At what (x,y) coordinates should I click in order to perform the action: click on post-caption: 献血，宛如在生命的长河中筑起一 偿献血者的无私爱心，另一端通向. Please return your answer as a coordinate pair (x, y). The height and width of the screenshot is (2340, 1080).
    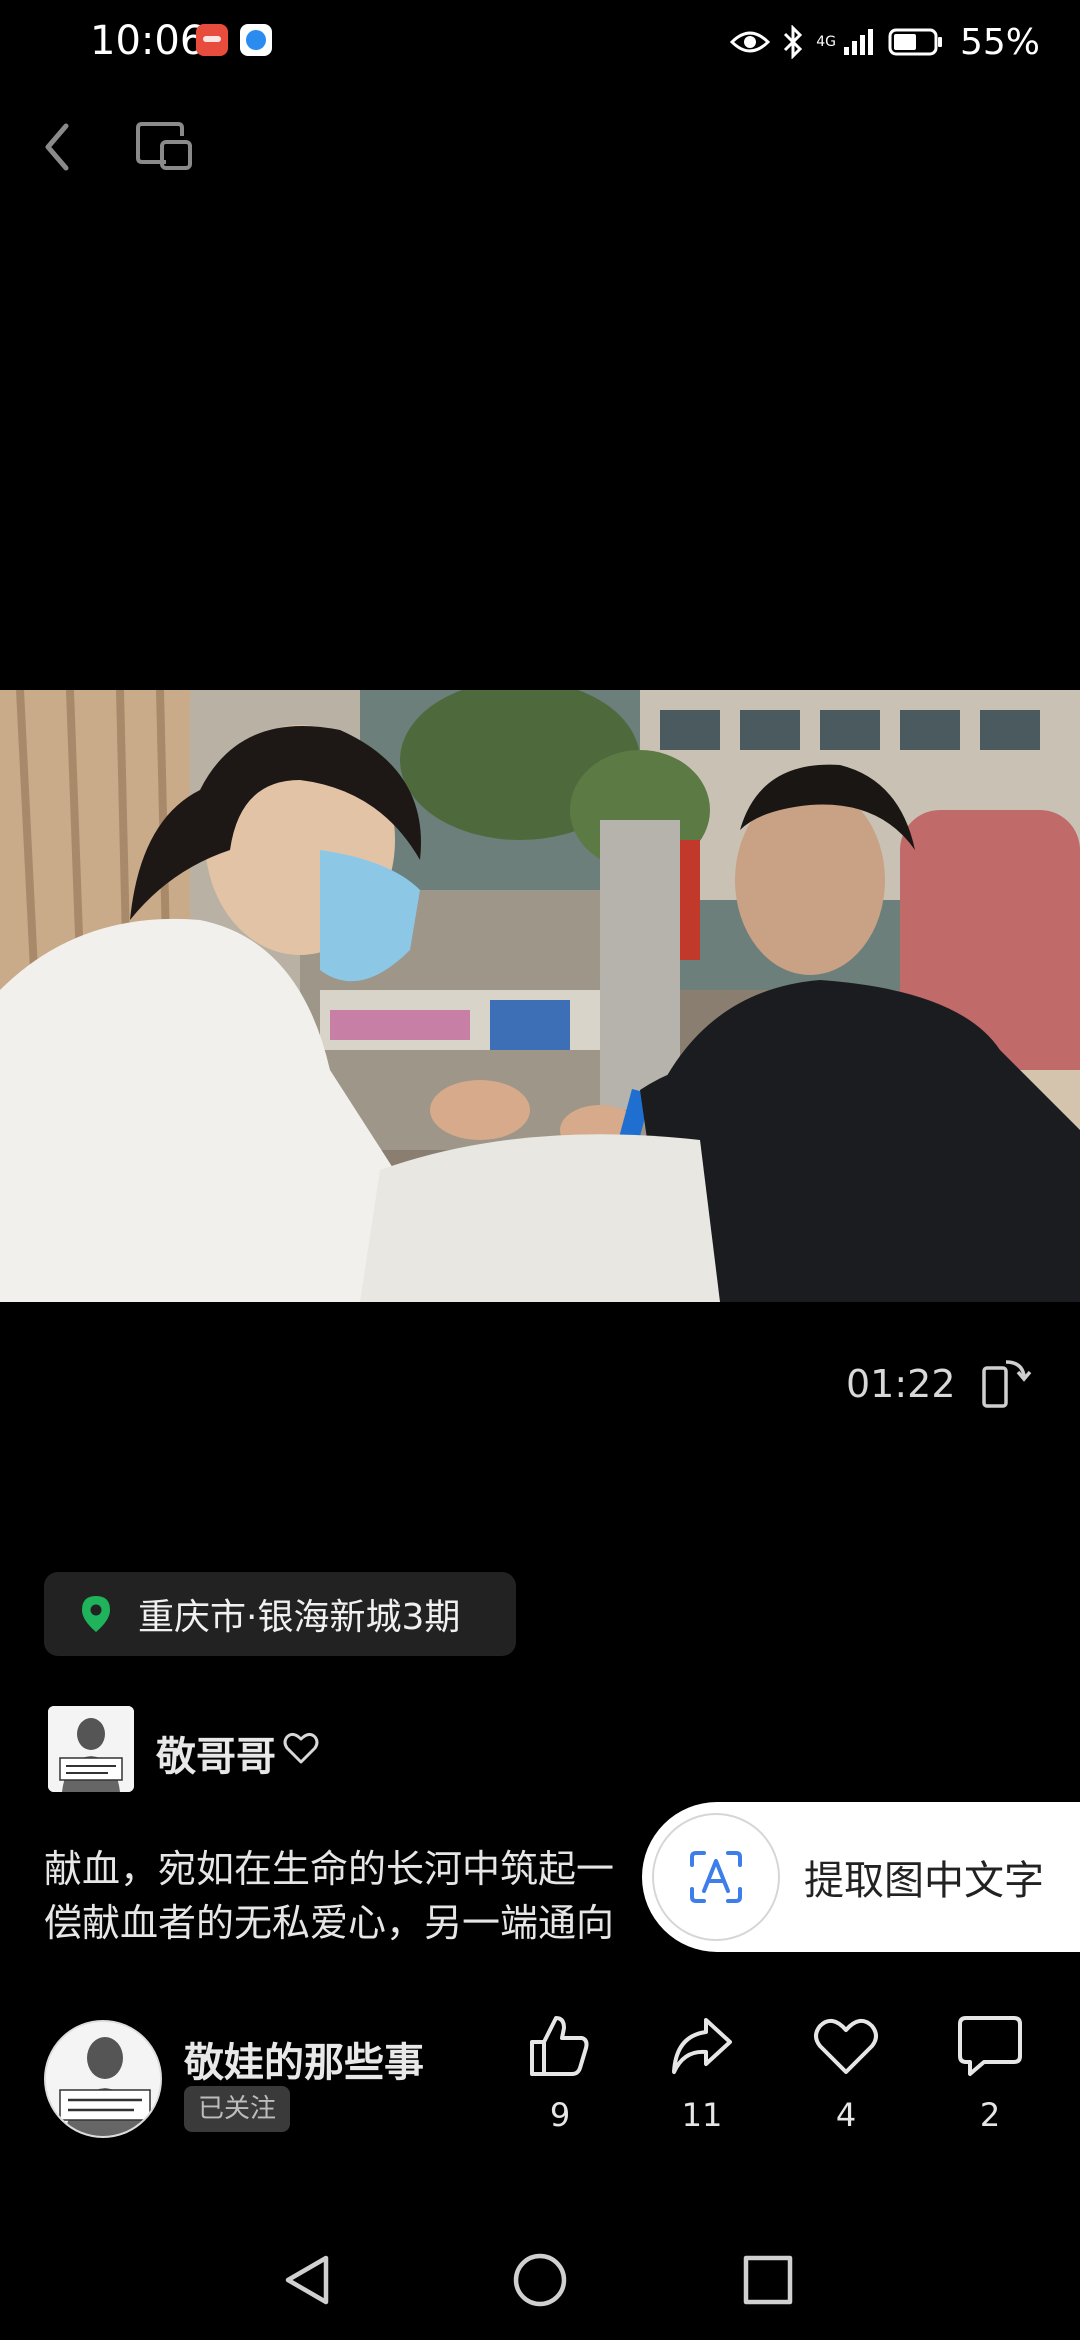
    Looking at the image, I should click on (374, 1896).